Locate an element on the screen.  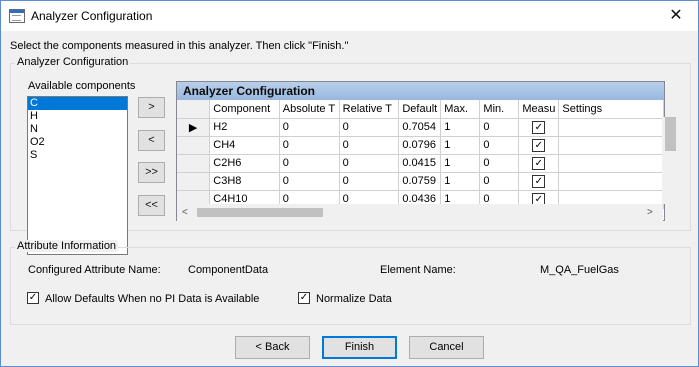
cell-component: C2H6 is located at coordinates (244, 163).